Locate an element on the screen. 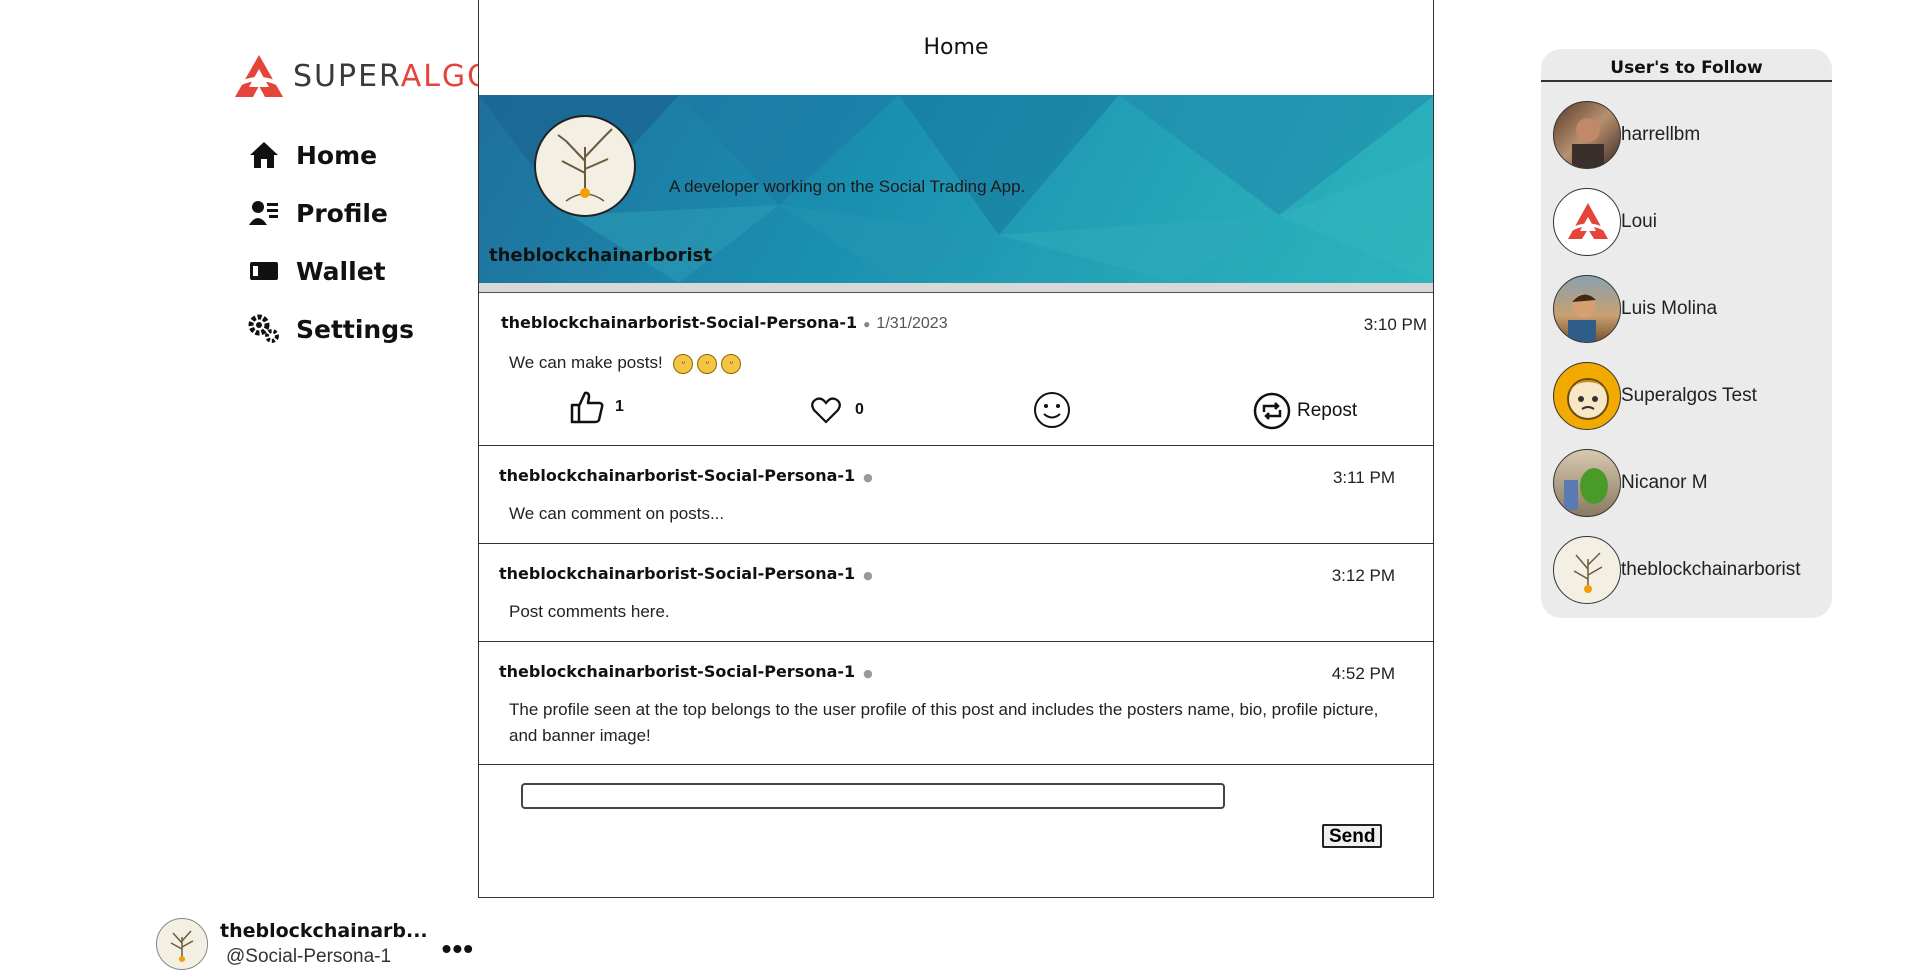  post-date: 1/31/2023 is located at coordinates (912, 323).